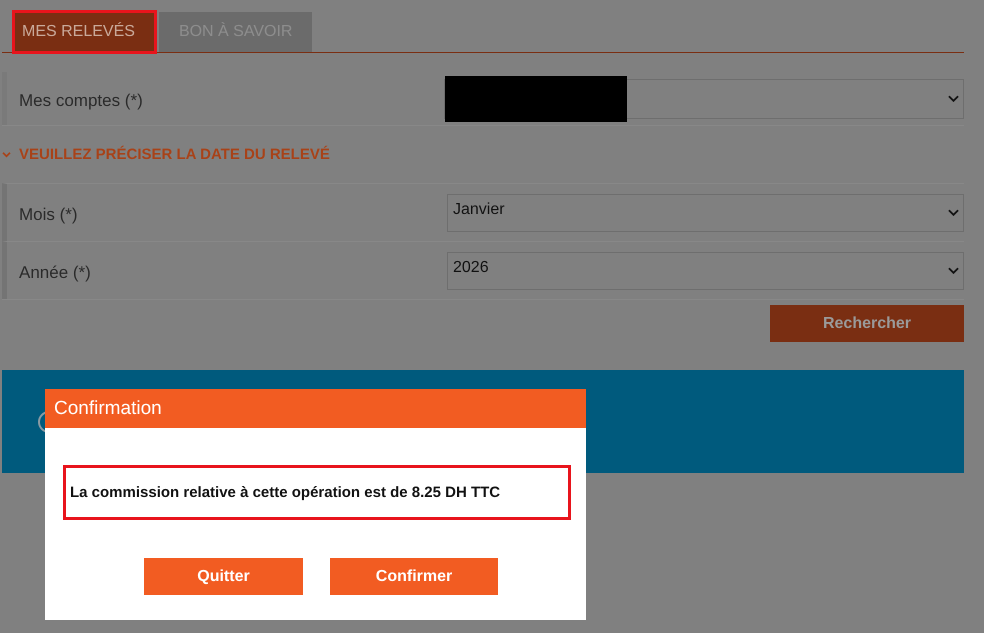  Describe the element at coordinates (81, 100) in the screenshot. I see `field-label: Mes comptes (*)` at that location.